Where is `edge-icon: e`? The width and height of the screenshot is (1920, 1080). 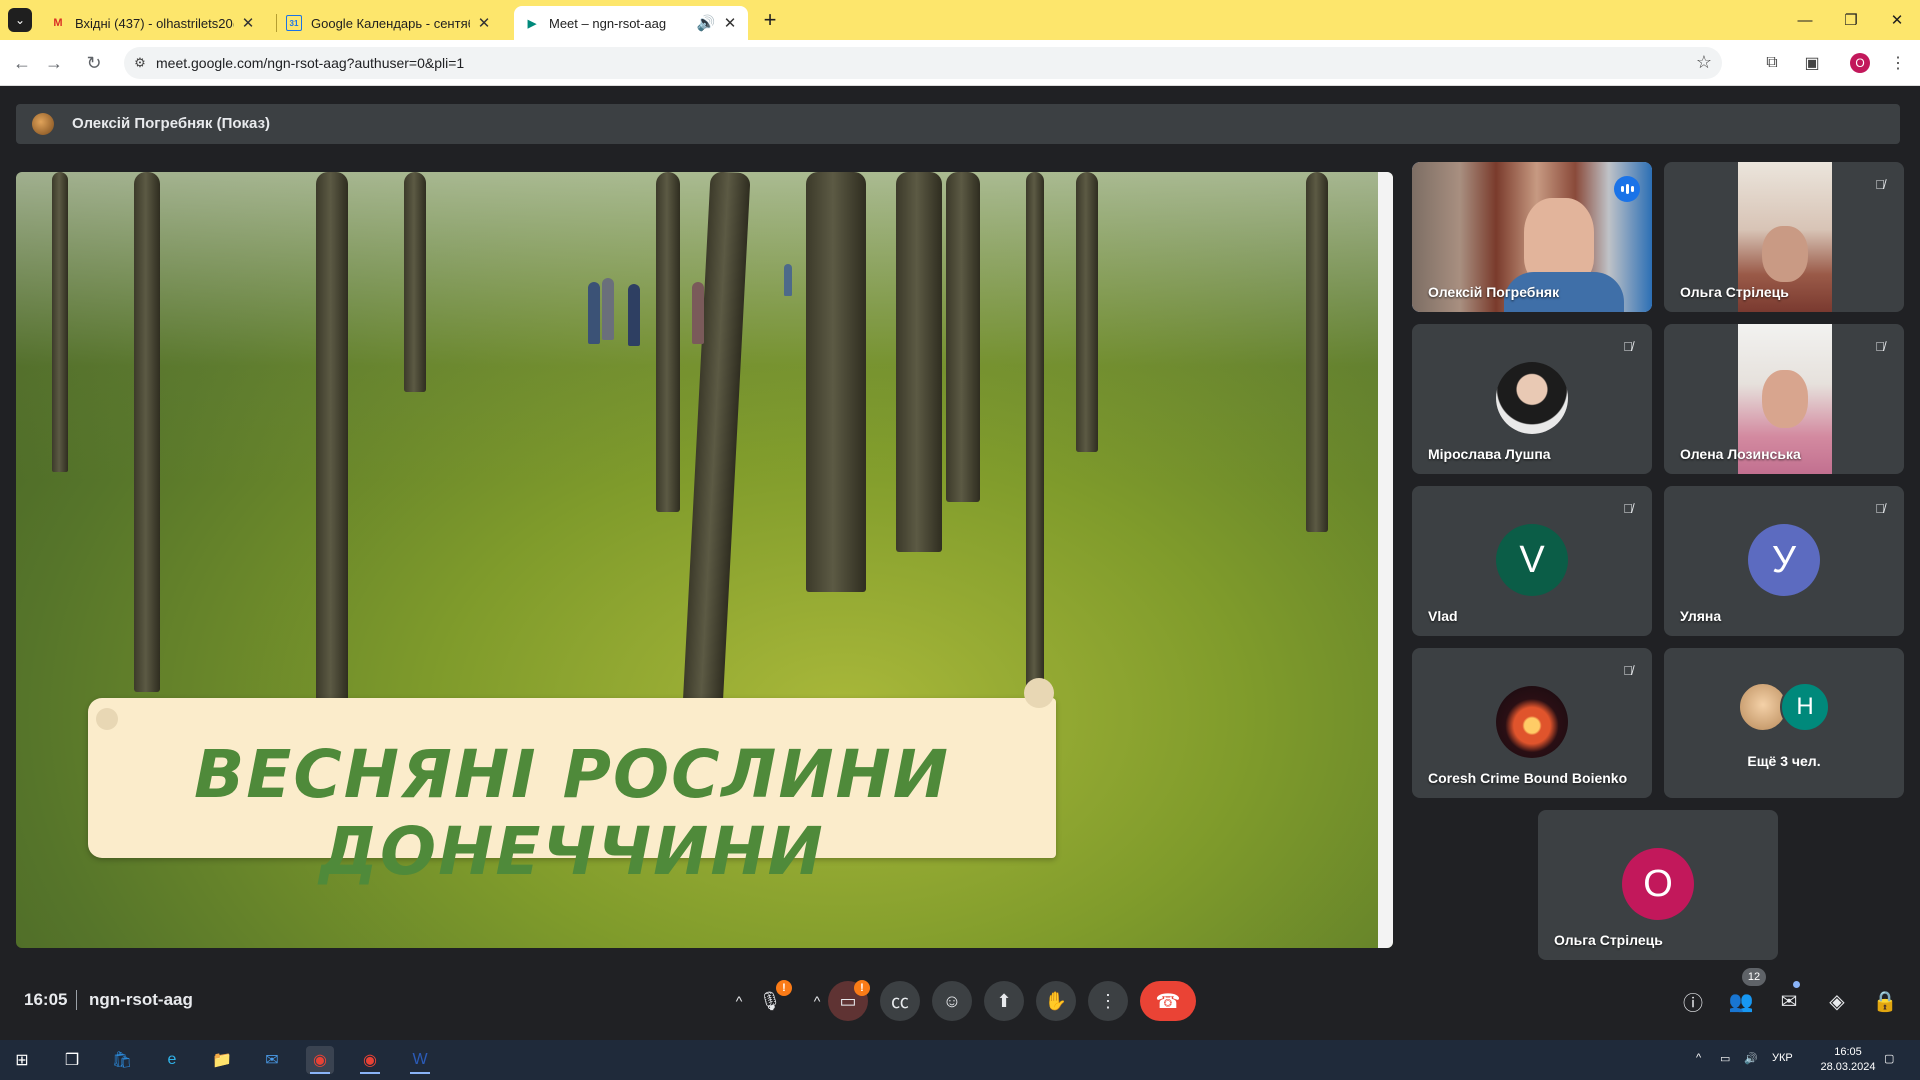
edge-icon: e is located at coordinates (172, 1060).